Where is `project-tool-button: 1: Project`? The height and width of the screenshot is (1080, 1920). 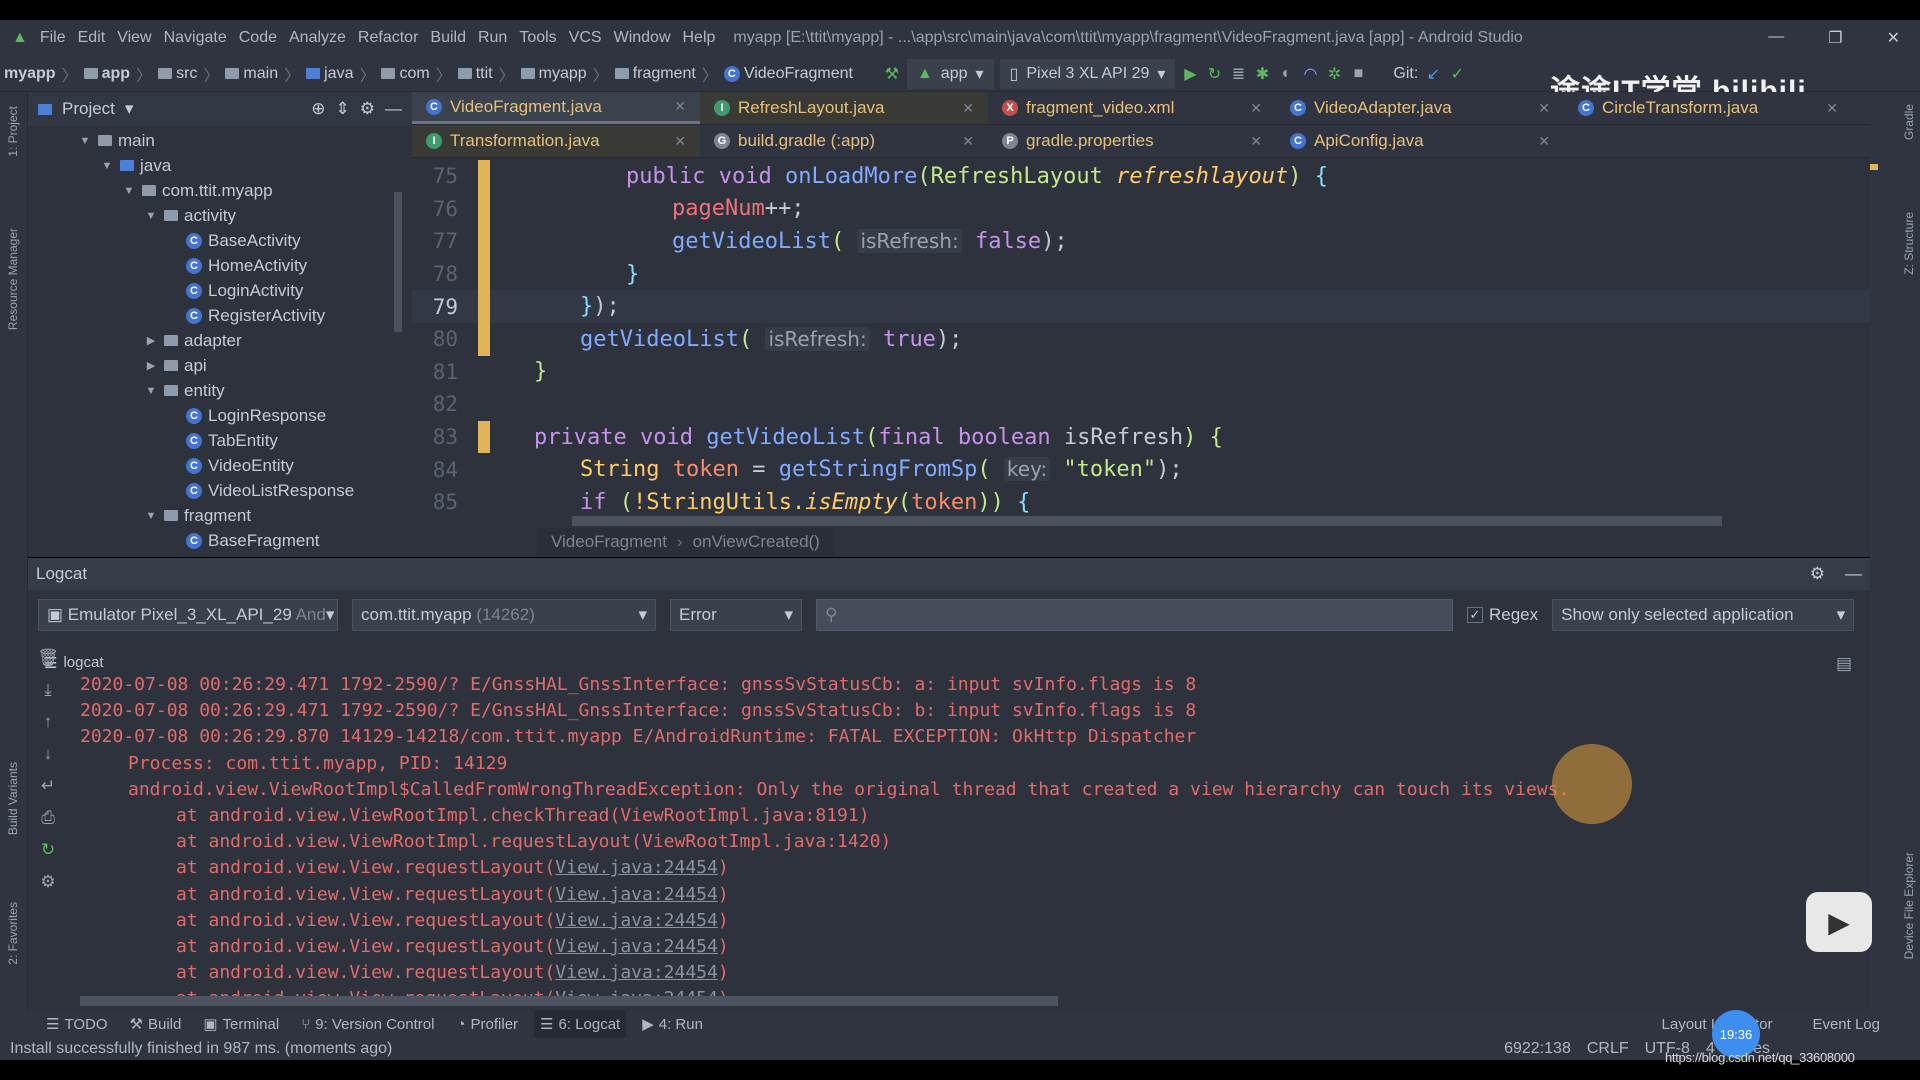
project-tool-button: 1: Project is located at coordinates (13, 131).